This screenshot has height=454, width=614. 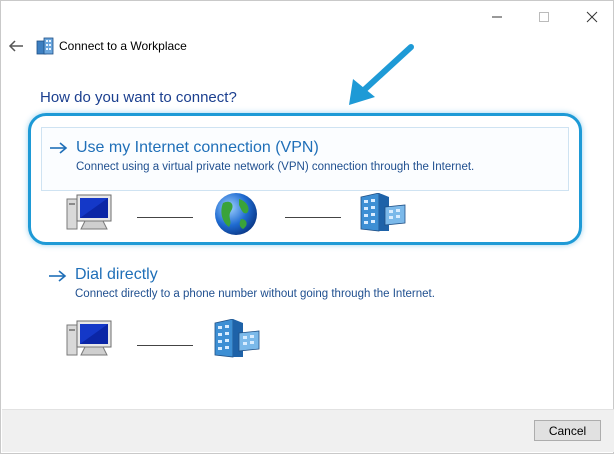 I want to click on computer-icon, so click(x=89, y=338).